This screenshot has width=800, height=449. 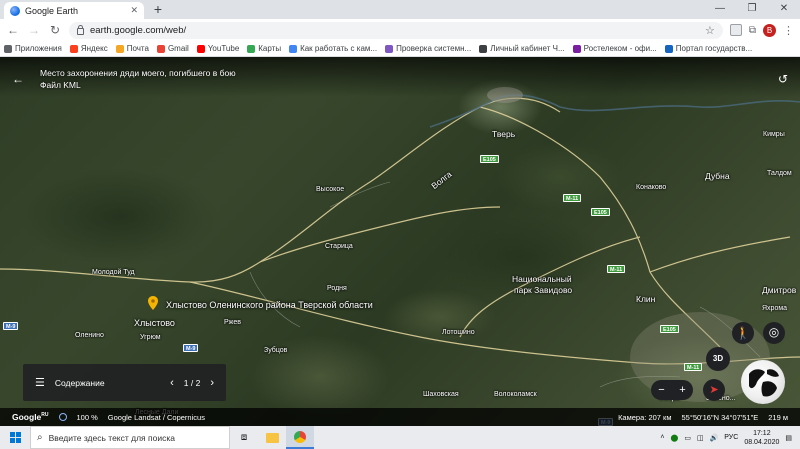 What do you see at coordinates (60, 85) in the screenshot?
I see `kml-subtitle: Файл KML` at bounding box center [60, 85].